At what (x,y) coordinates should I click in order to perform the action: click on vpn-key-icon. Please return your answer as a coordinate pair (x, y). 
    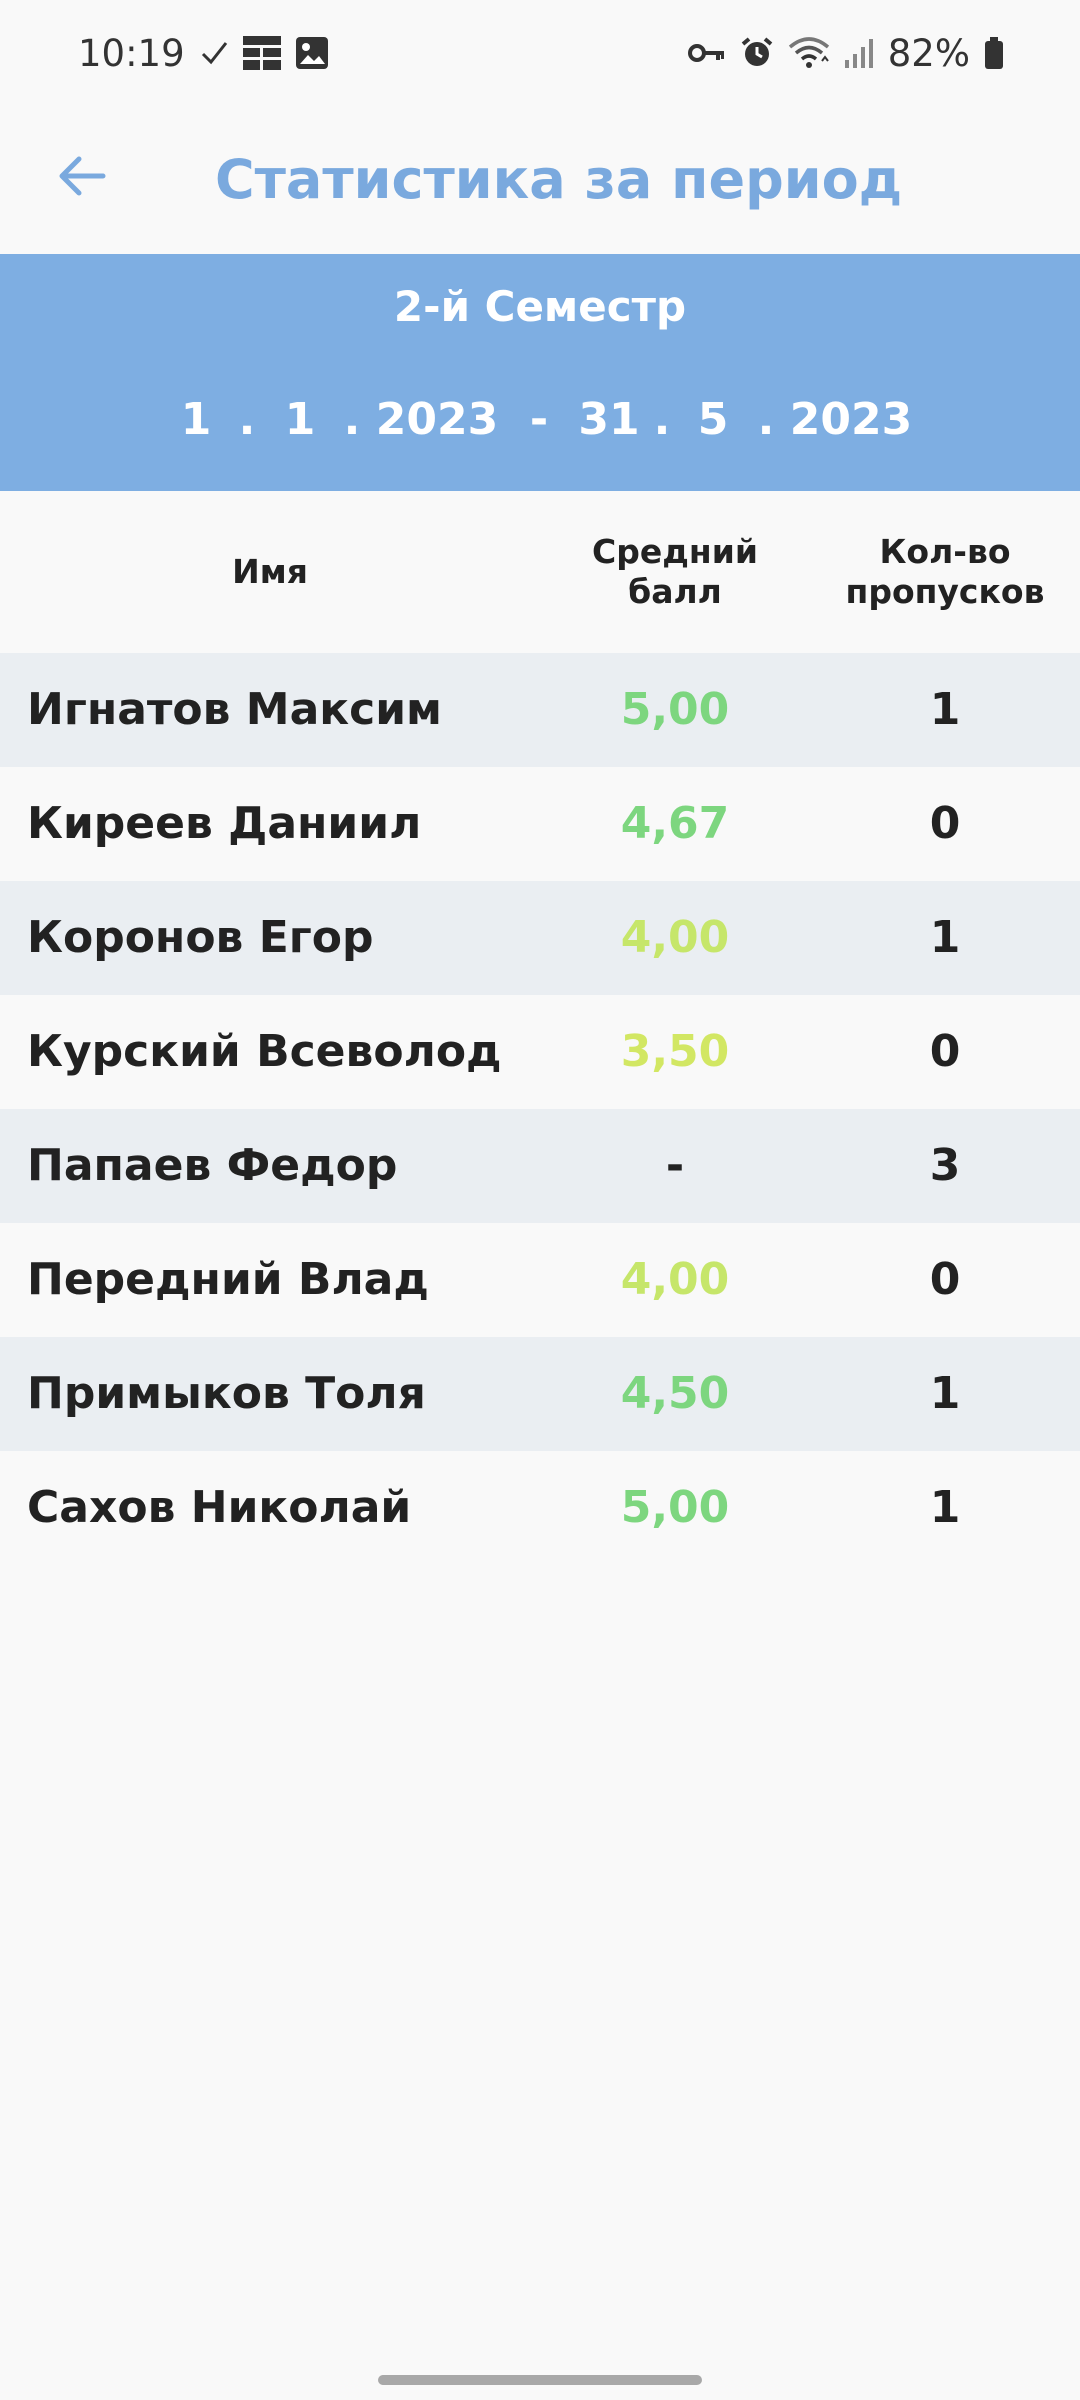
    Looking at the image, I should click on (706, 53).